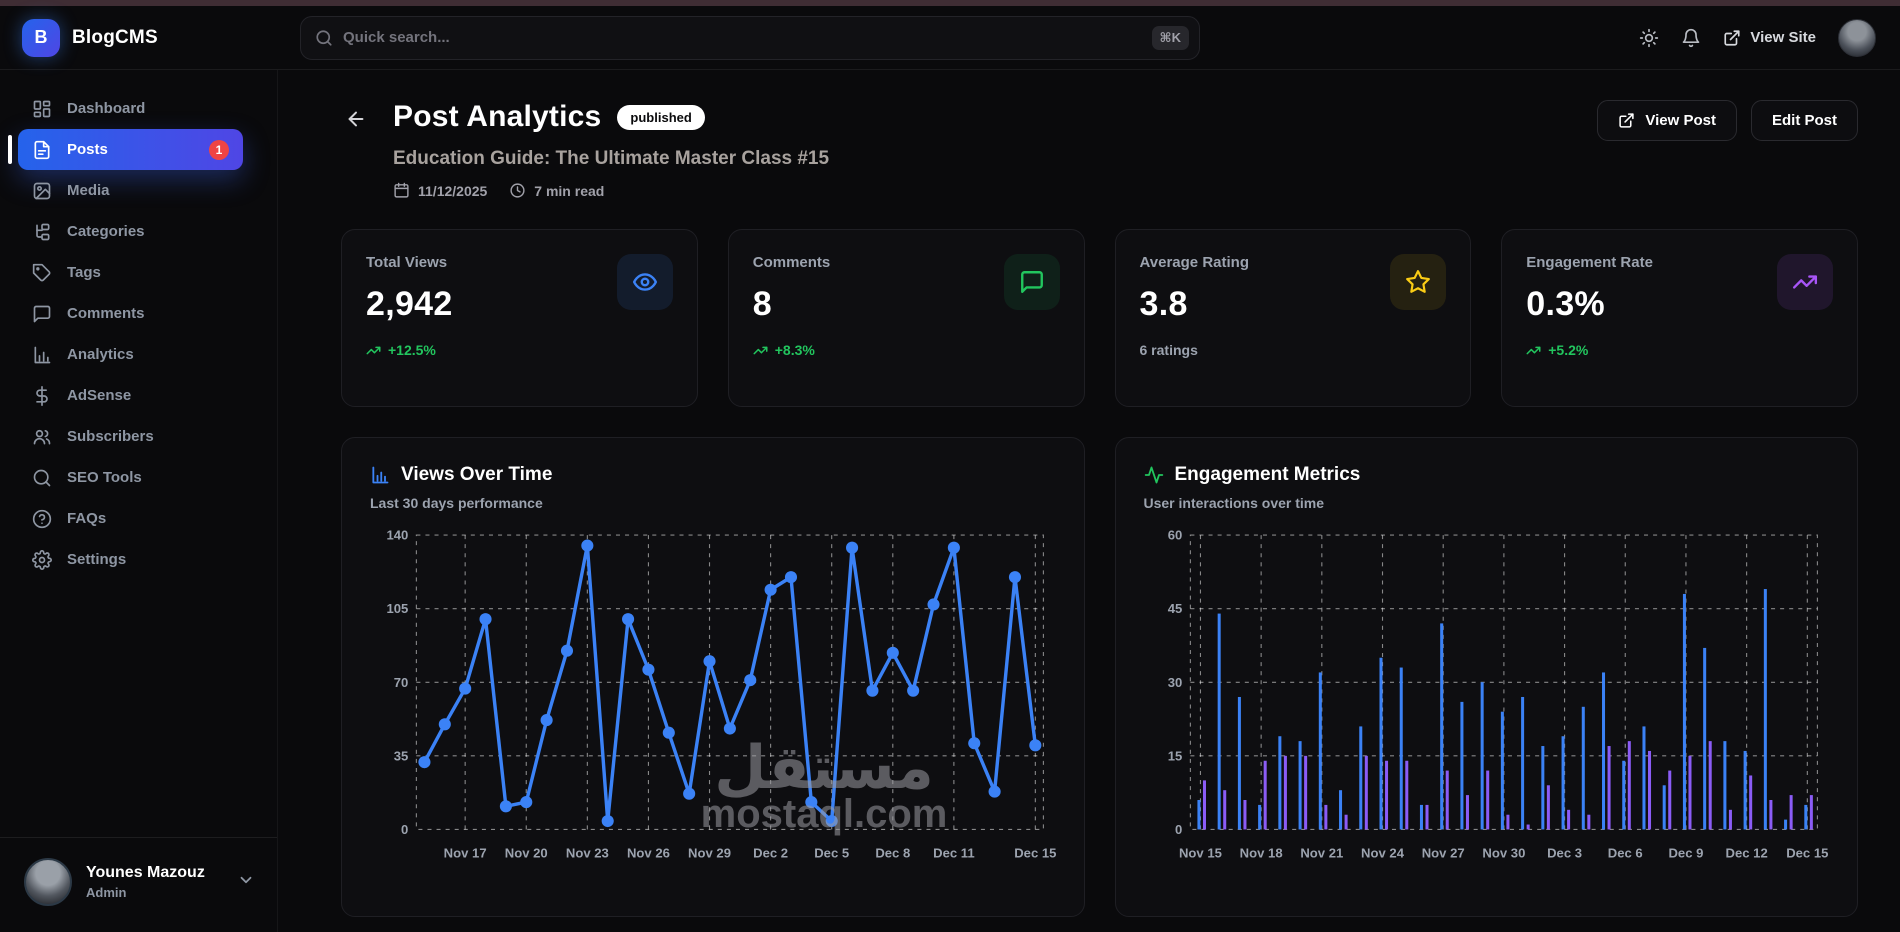 Image resolution: width=1900 pixels, height=932 pixels. I want to click on svg-text: Dec 9, so click(1685, 853).